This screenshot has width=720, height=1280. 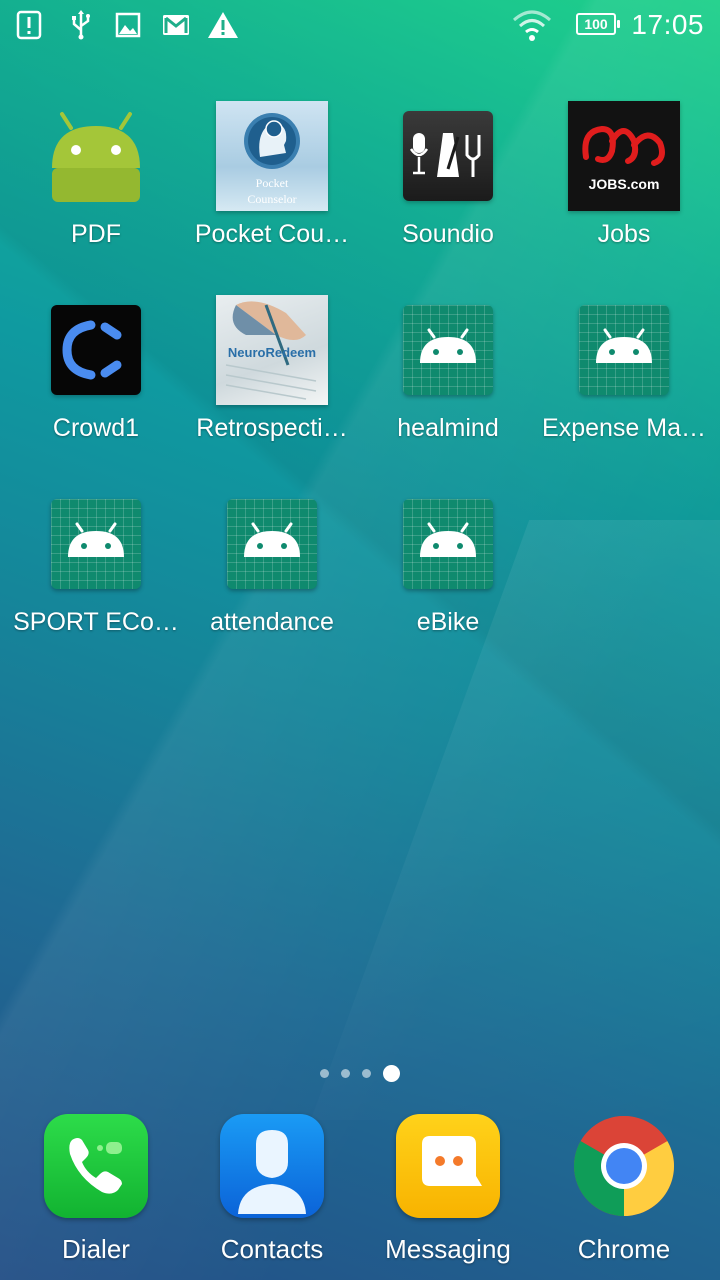 I want to click on app-jobs: JOBS.com Jobs, so click(x=624, y=174).